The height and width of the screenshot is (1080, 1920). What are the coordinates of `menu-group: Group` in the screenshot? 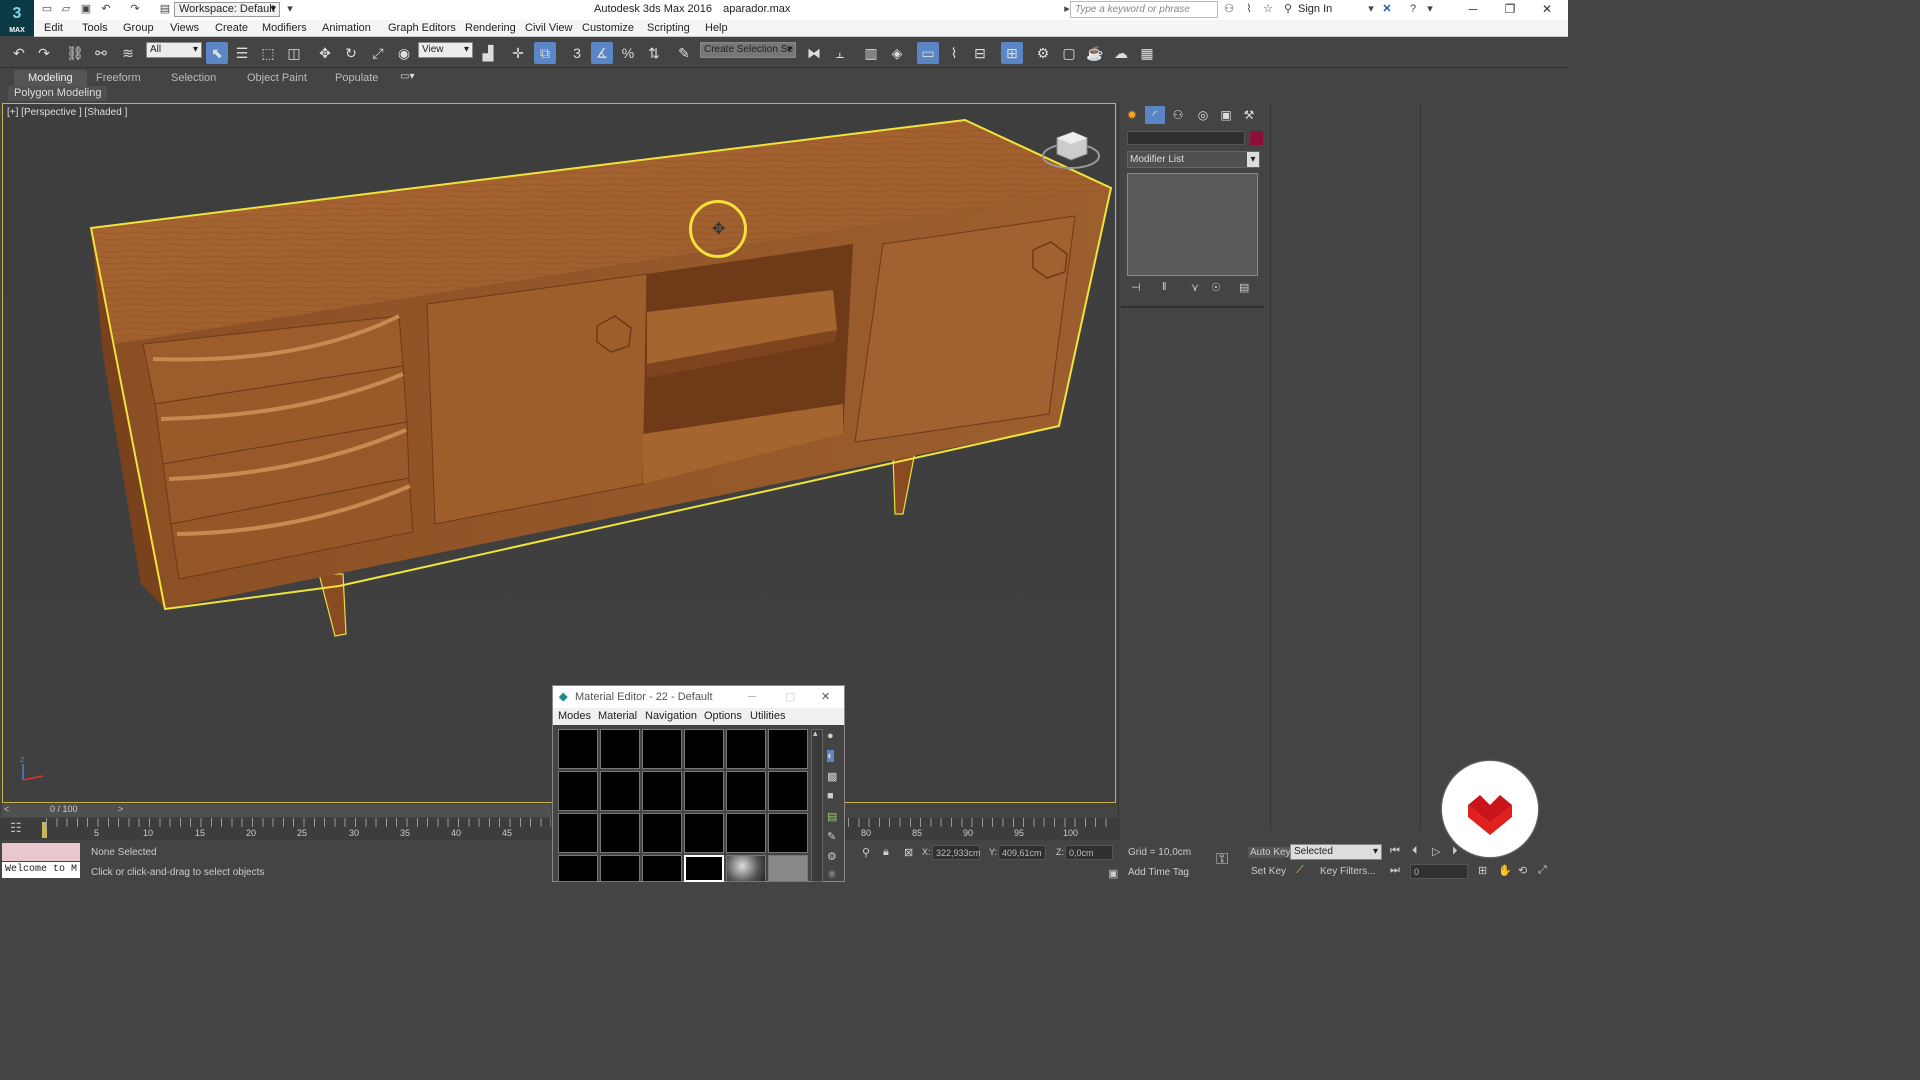 It's located at (138, 28).